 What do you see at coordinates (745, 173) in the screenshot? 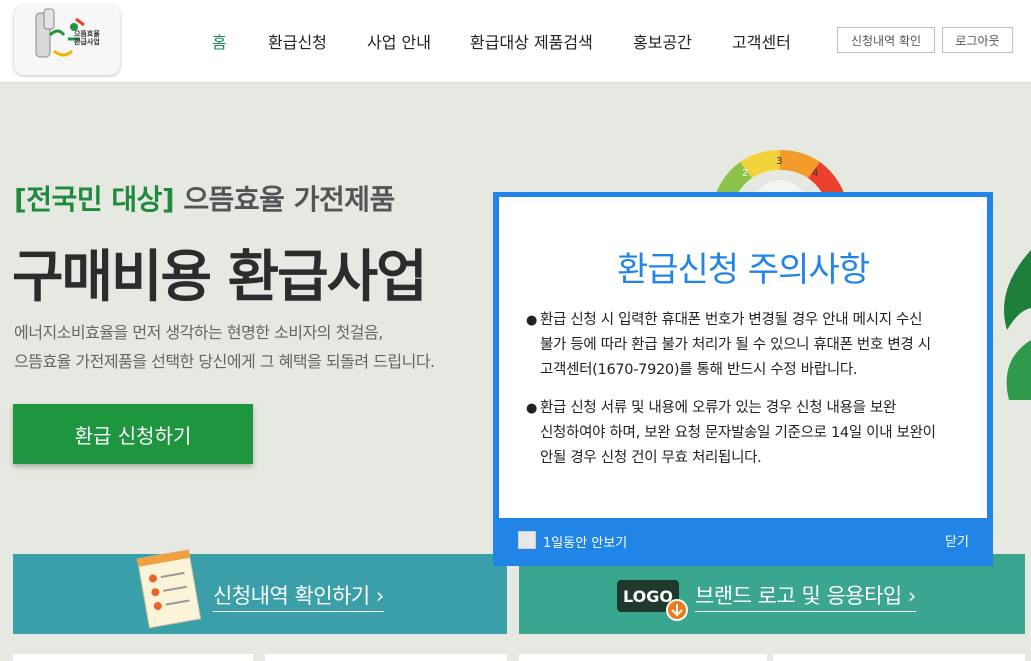
I see `gauge-label-2: 2` at bounding box center [745, 173].